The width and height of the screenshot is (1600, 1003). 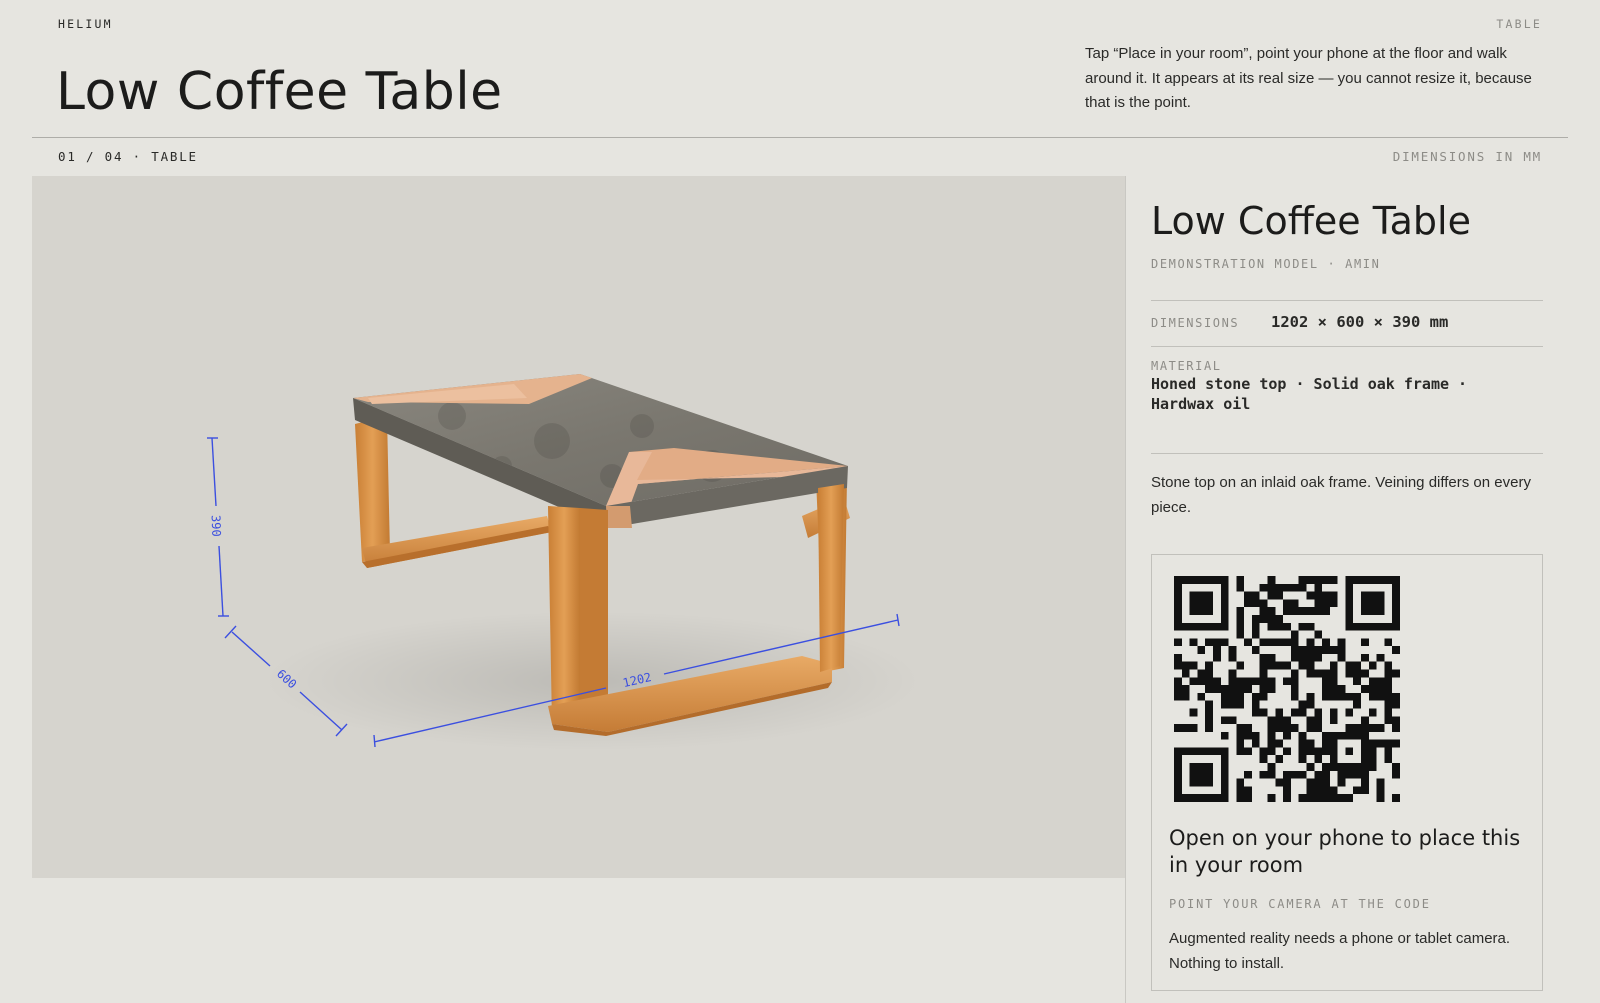 What do you see at coordinates (1519, 24) in the screenshot?
I see `category-label: TABLE` at bounding box center [1519, 24].